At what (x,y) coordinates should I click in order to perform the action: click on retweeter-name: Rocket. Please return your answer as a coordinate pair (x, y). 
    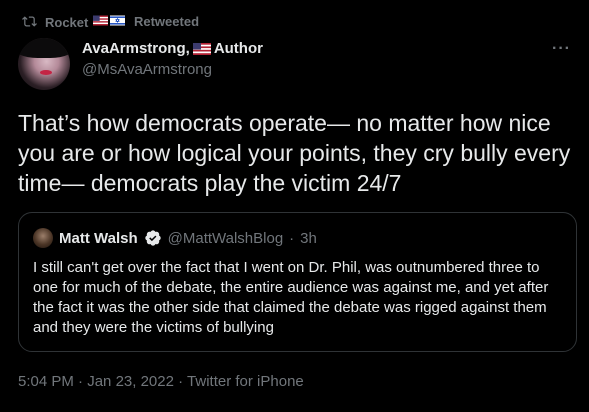
    Looking at the image, I should click on (85, 21).